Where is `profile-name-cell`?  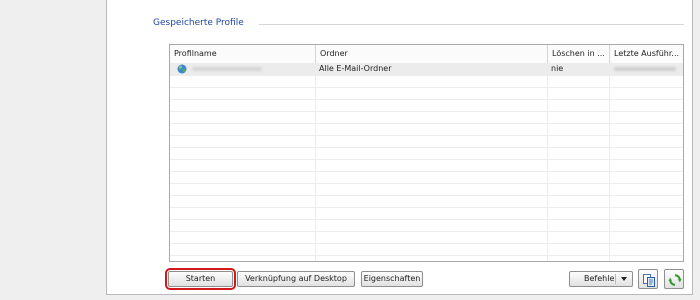 profile-name-cell is located at coordinates (242, 69).